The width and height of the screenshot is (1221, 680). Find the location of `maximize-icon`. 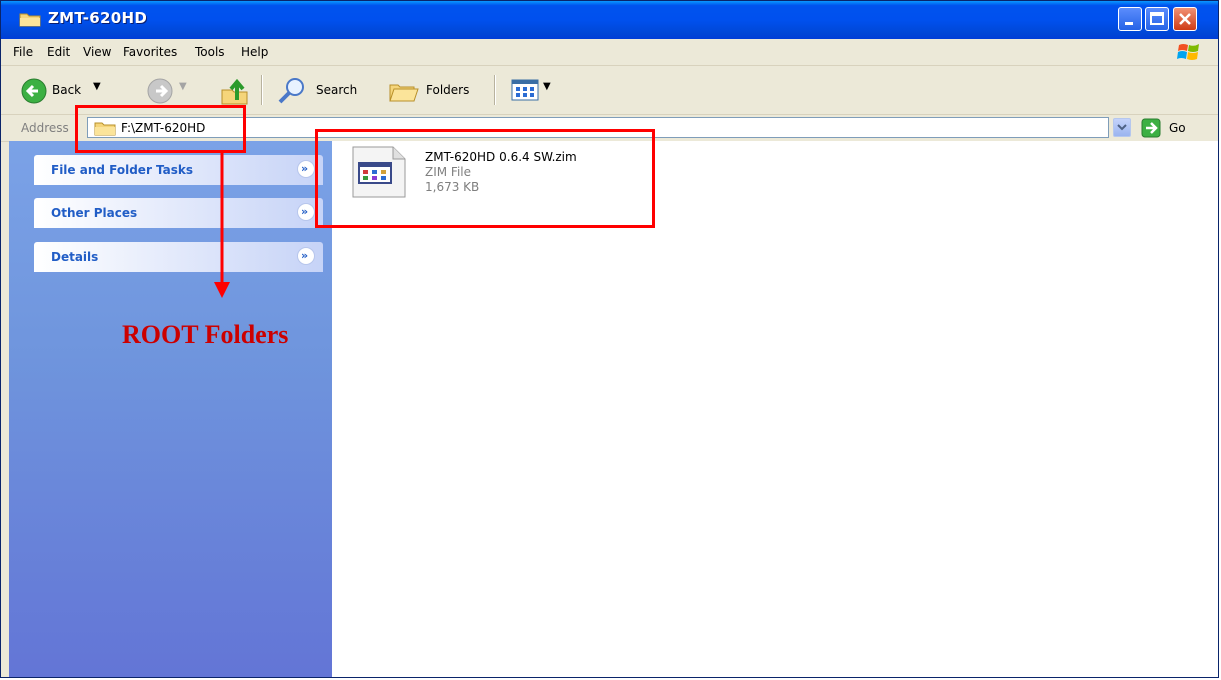

maximize-icon is located at coordinates (1157, 18).